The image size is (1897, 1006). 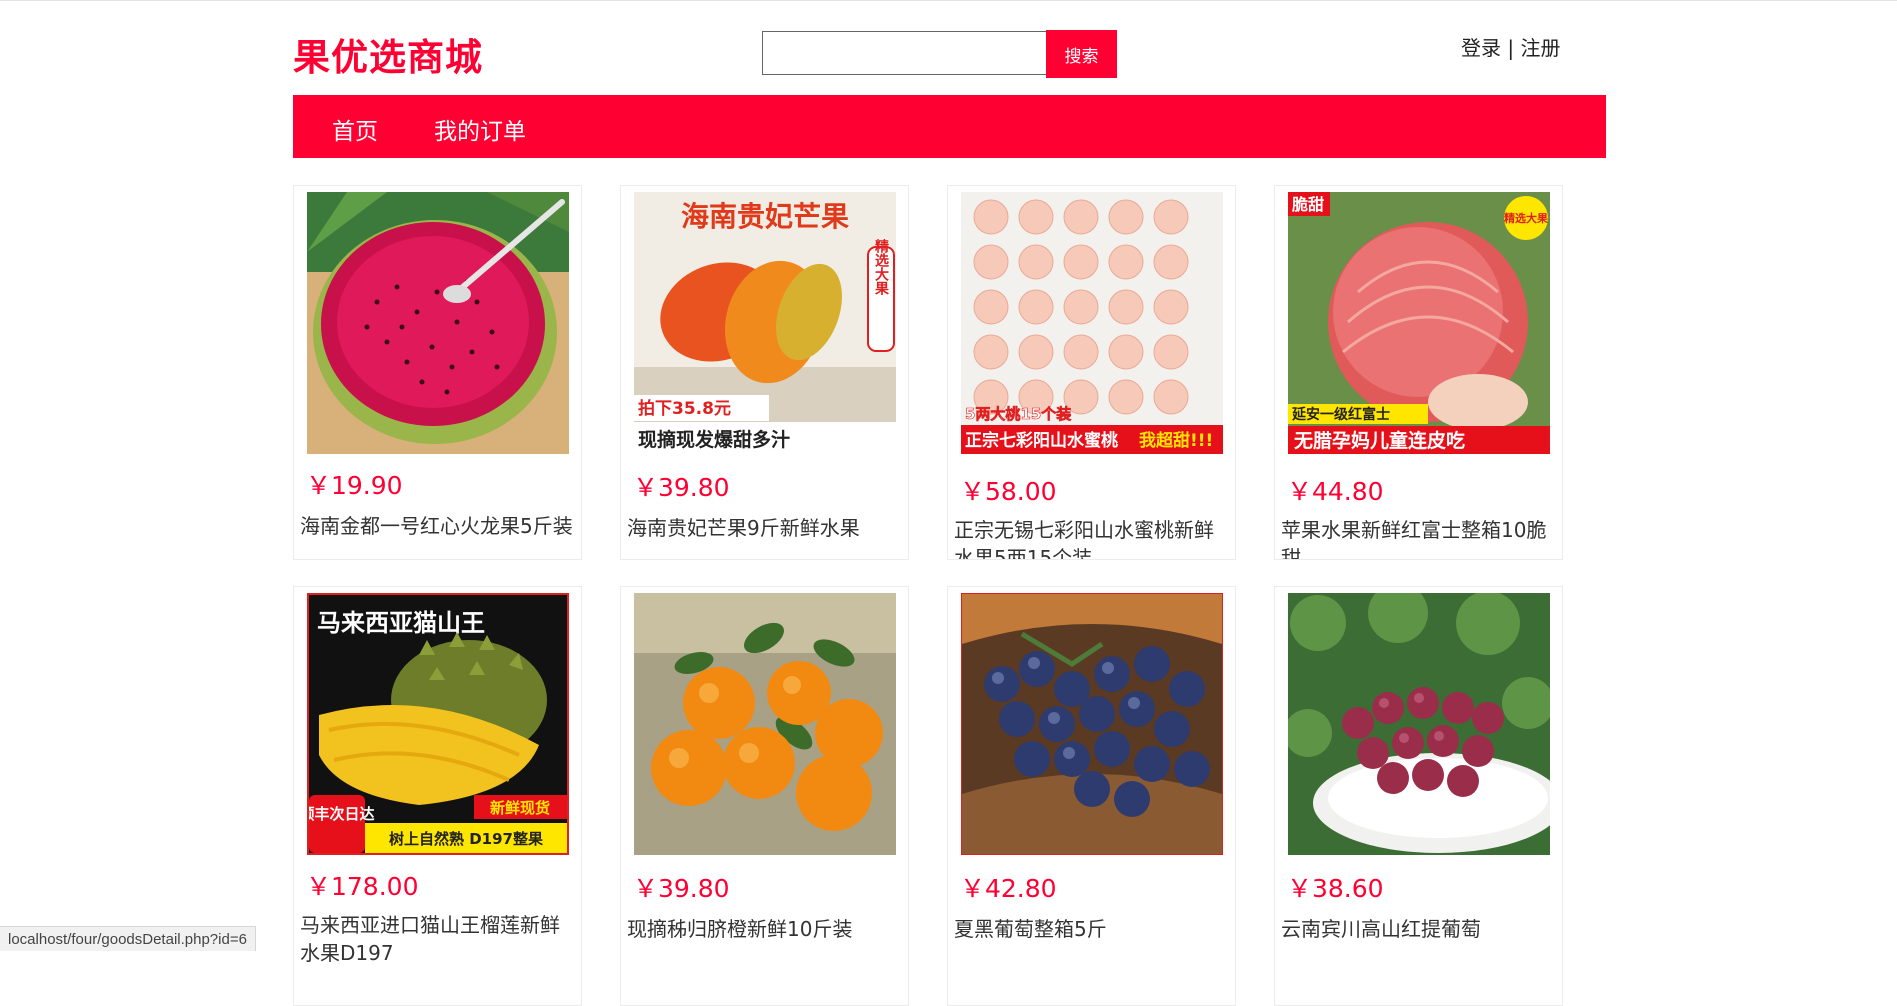 I want to click on product-title: 海南贵妃芒果9斤新鲜水果, so click(x=763, y=528).